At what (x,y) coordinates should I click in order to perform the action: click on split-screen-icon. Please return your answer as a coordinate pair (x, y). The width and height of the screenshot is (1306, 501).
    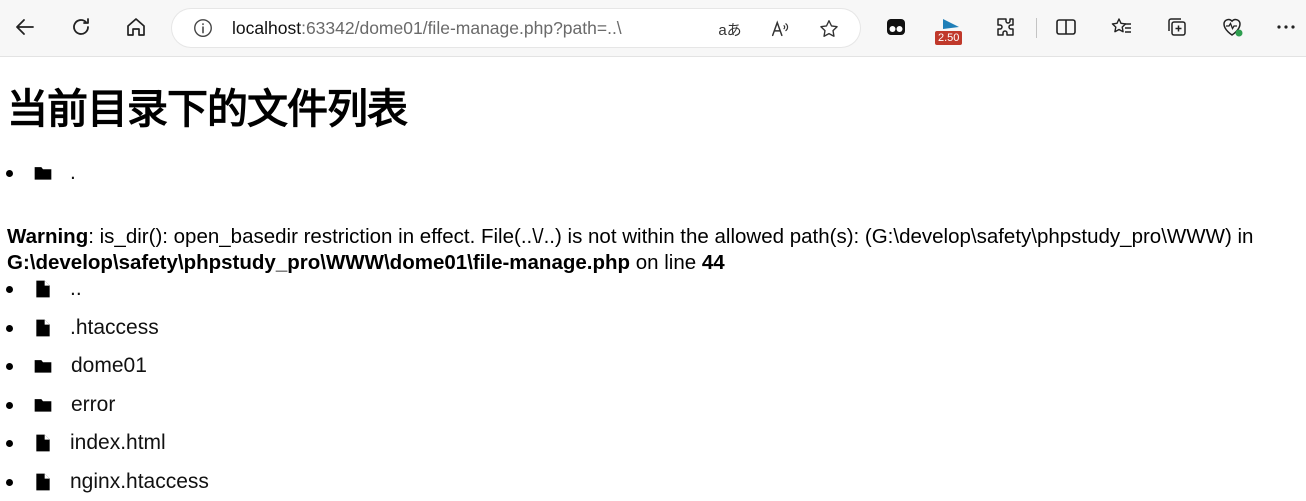
    Looking at the image, I should click on (1066, 27).